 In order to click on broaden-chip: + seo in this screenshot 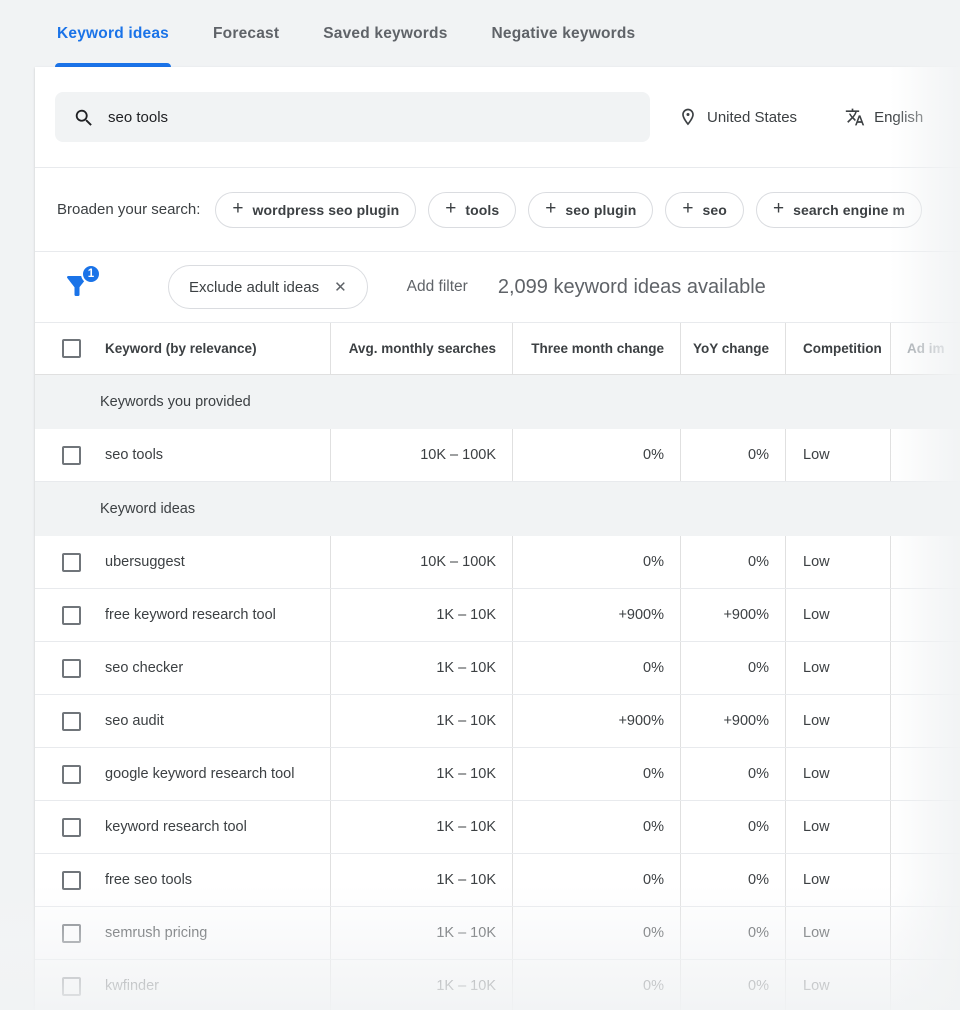, I will do `click(704, 209)`.